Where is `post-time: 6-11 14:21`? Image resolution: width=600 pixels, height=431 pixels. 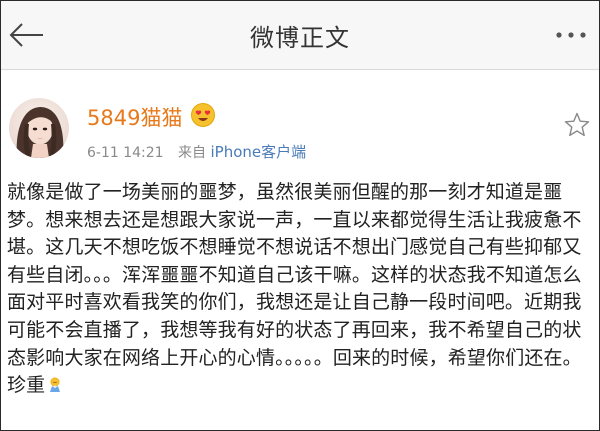
post-time: 6-11 14:21 is located at coordinates (125, 153).